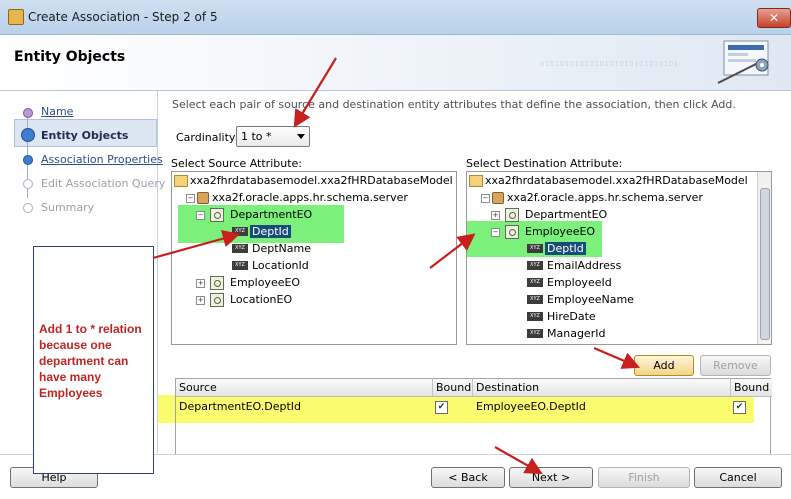 This screenshot has height=499, width=791. What do you see at coordinates (28, 135) in the screenshot?
I see `step-dot-entity-objects` at bounding box center [28, 135].